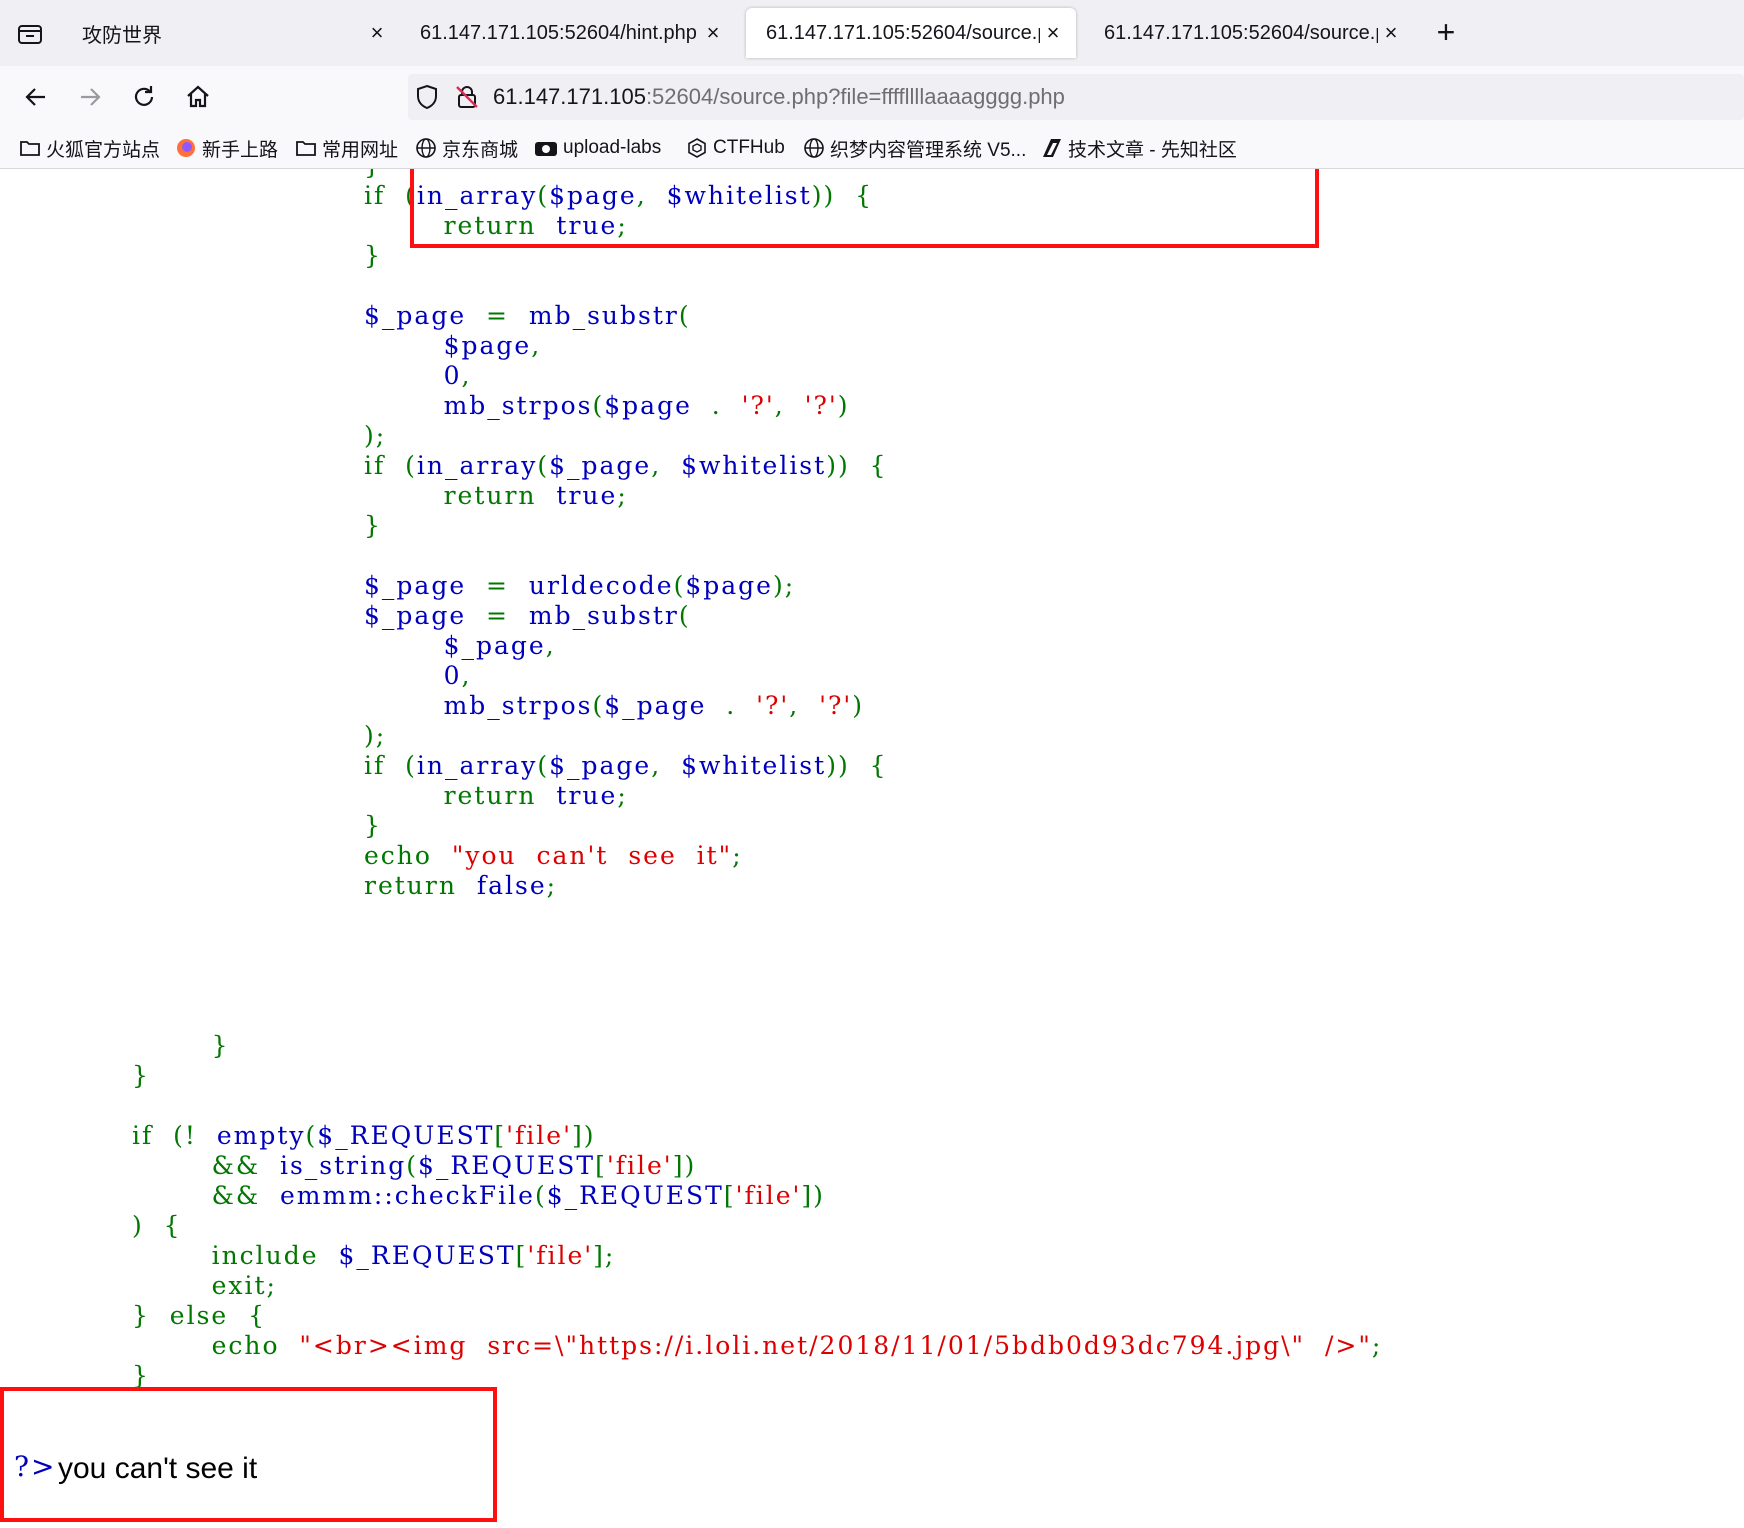 This screenshot has width=1744, height=1528. Describe the element at coordinates (1052, 148) in the screenshot. I see `xianzhi-icon` at that location.